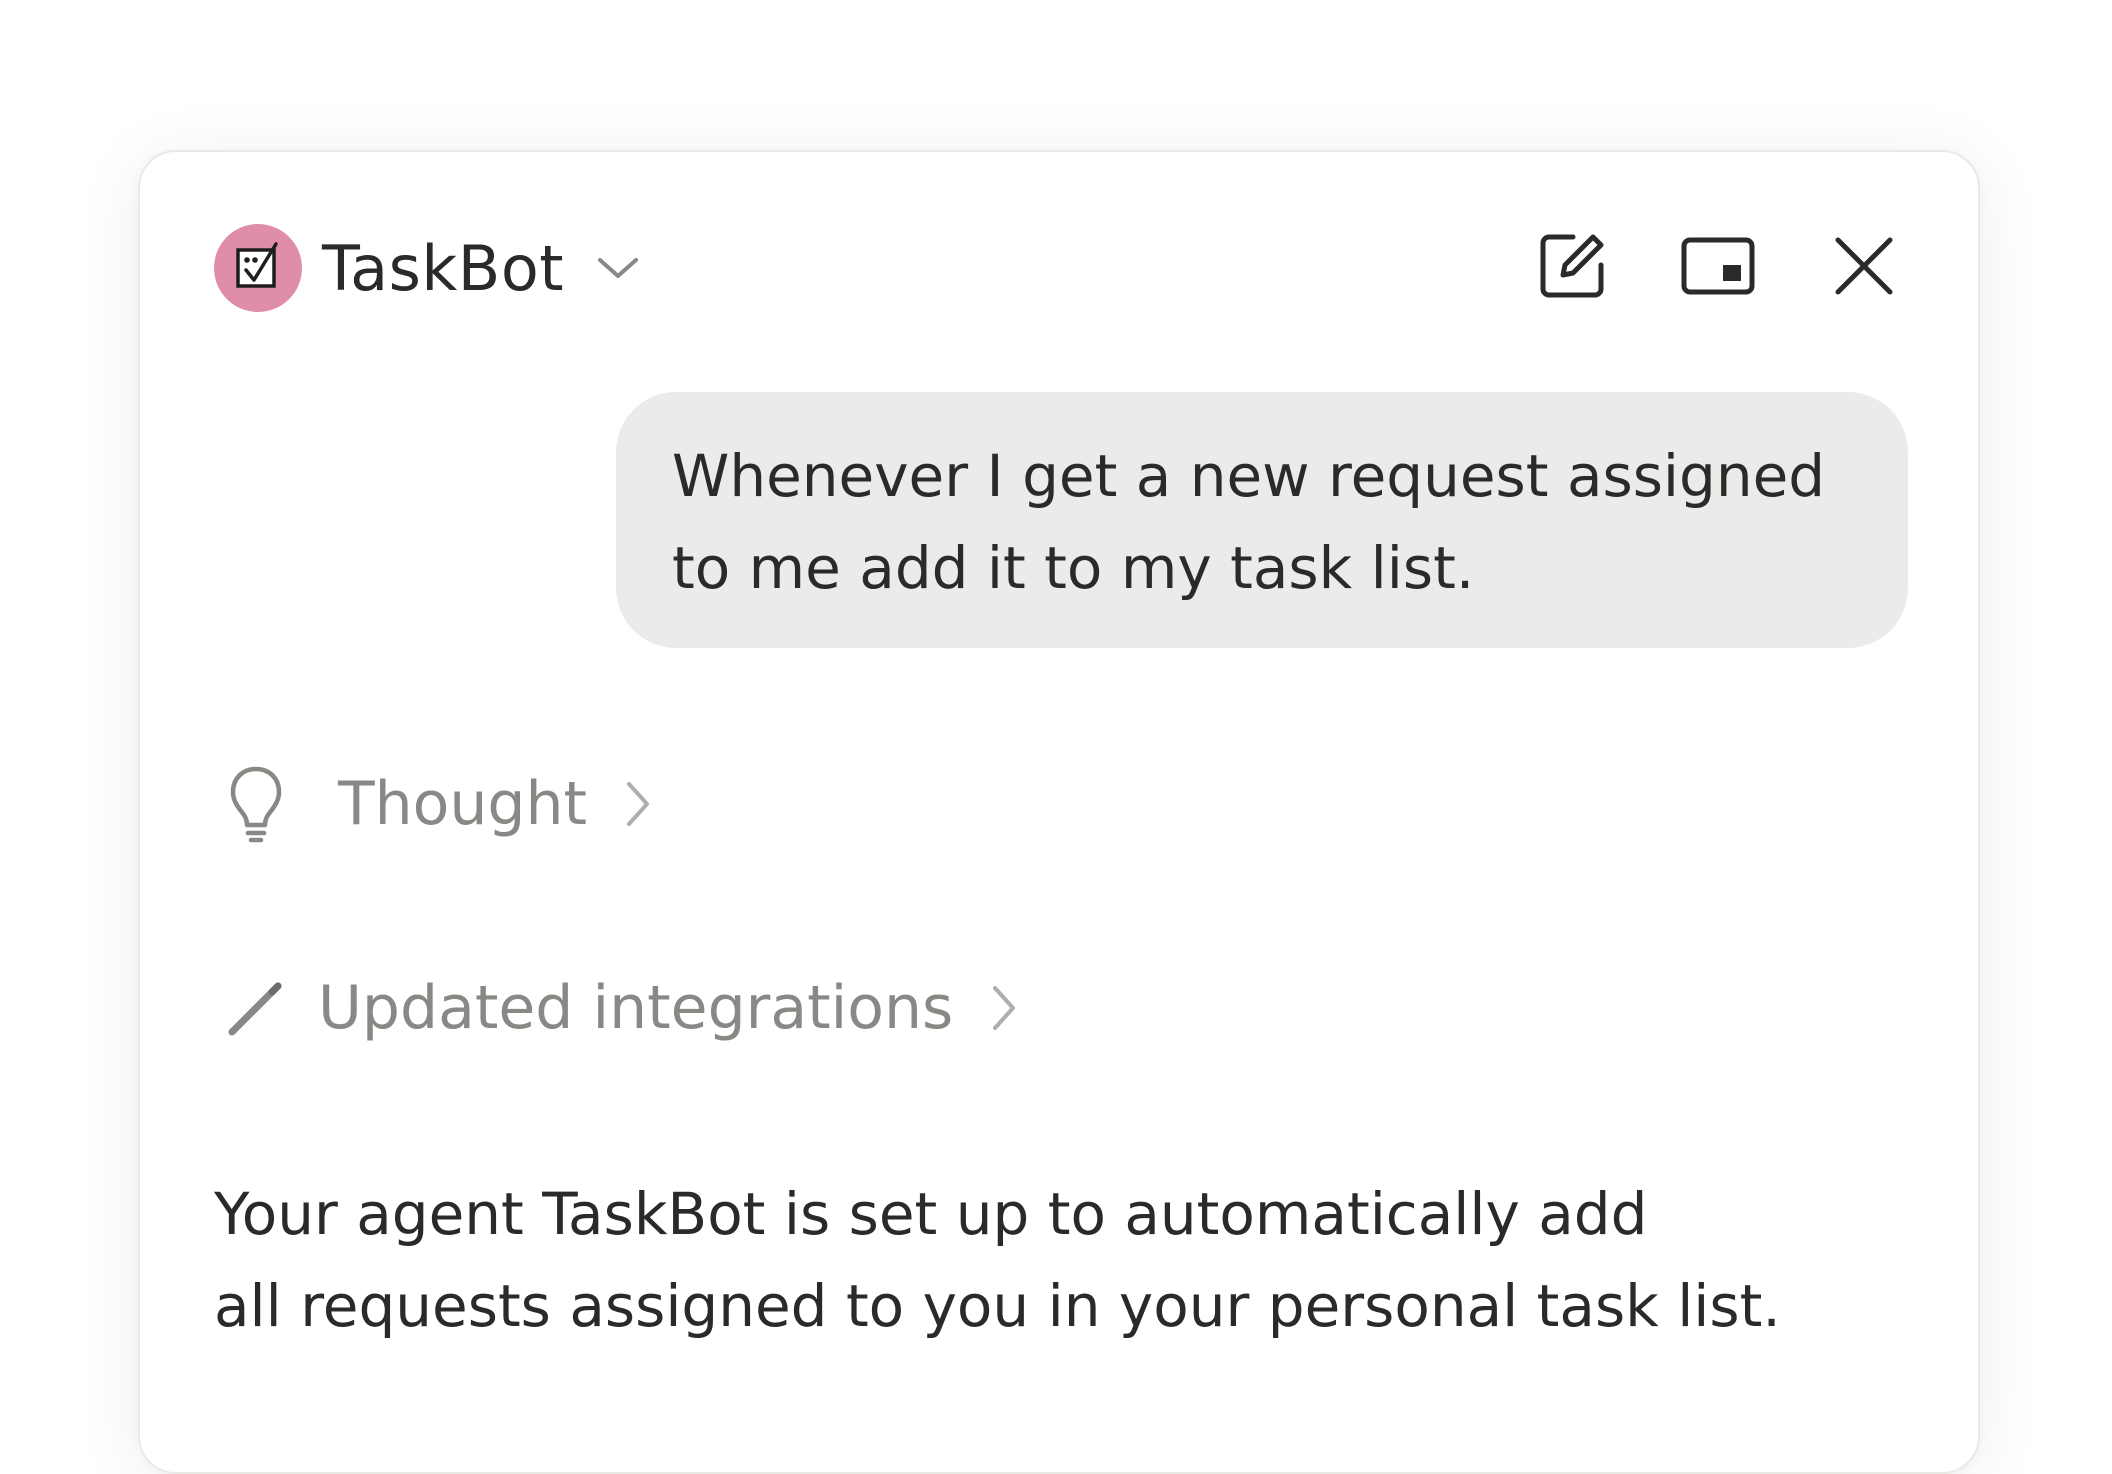  I want to click on step-updated-integrations: Updated integrations, so click(621, 1008).